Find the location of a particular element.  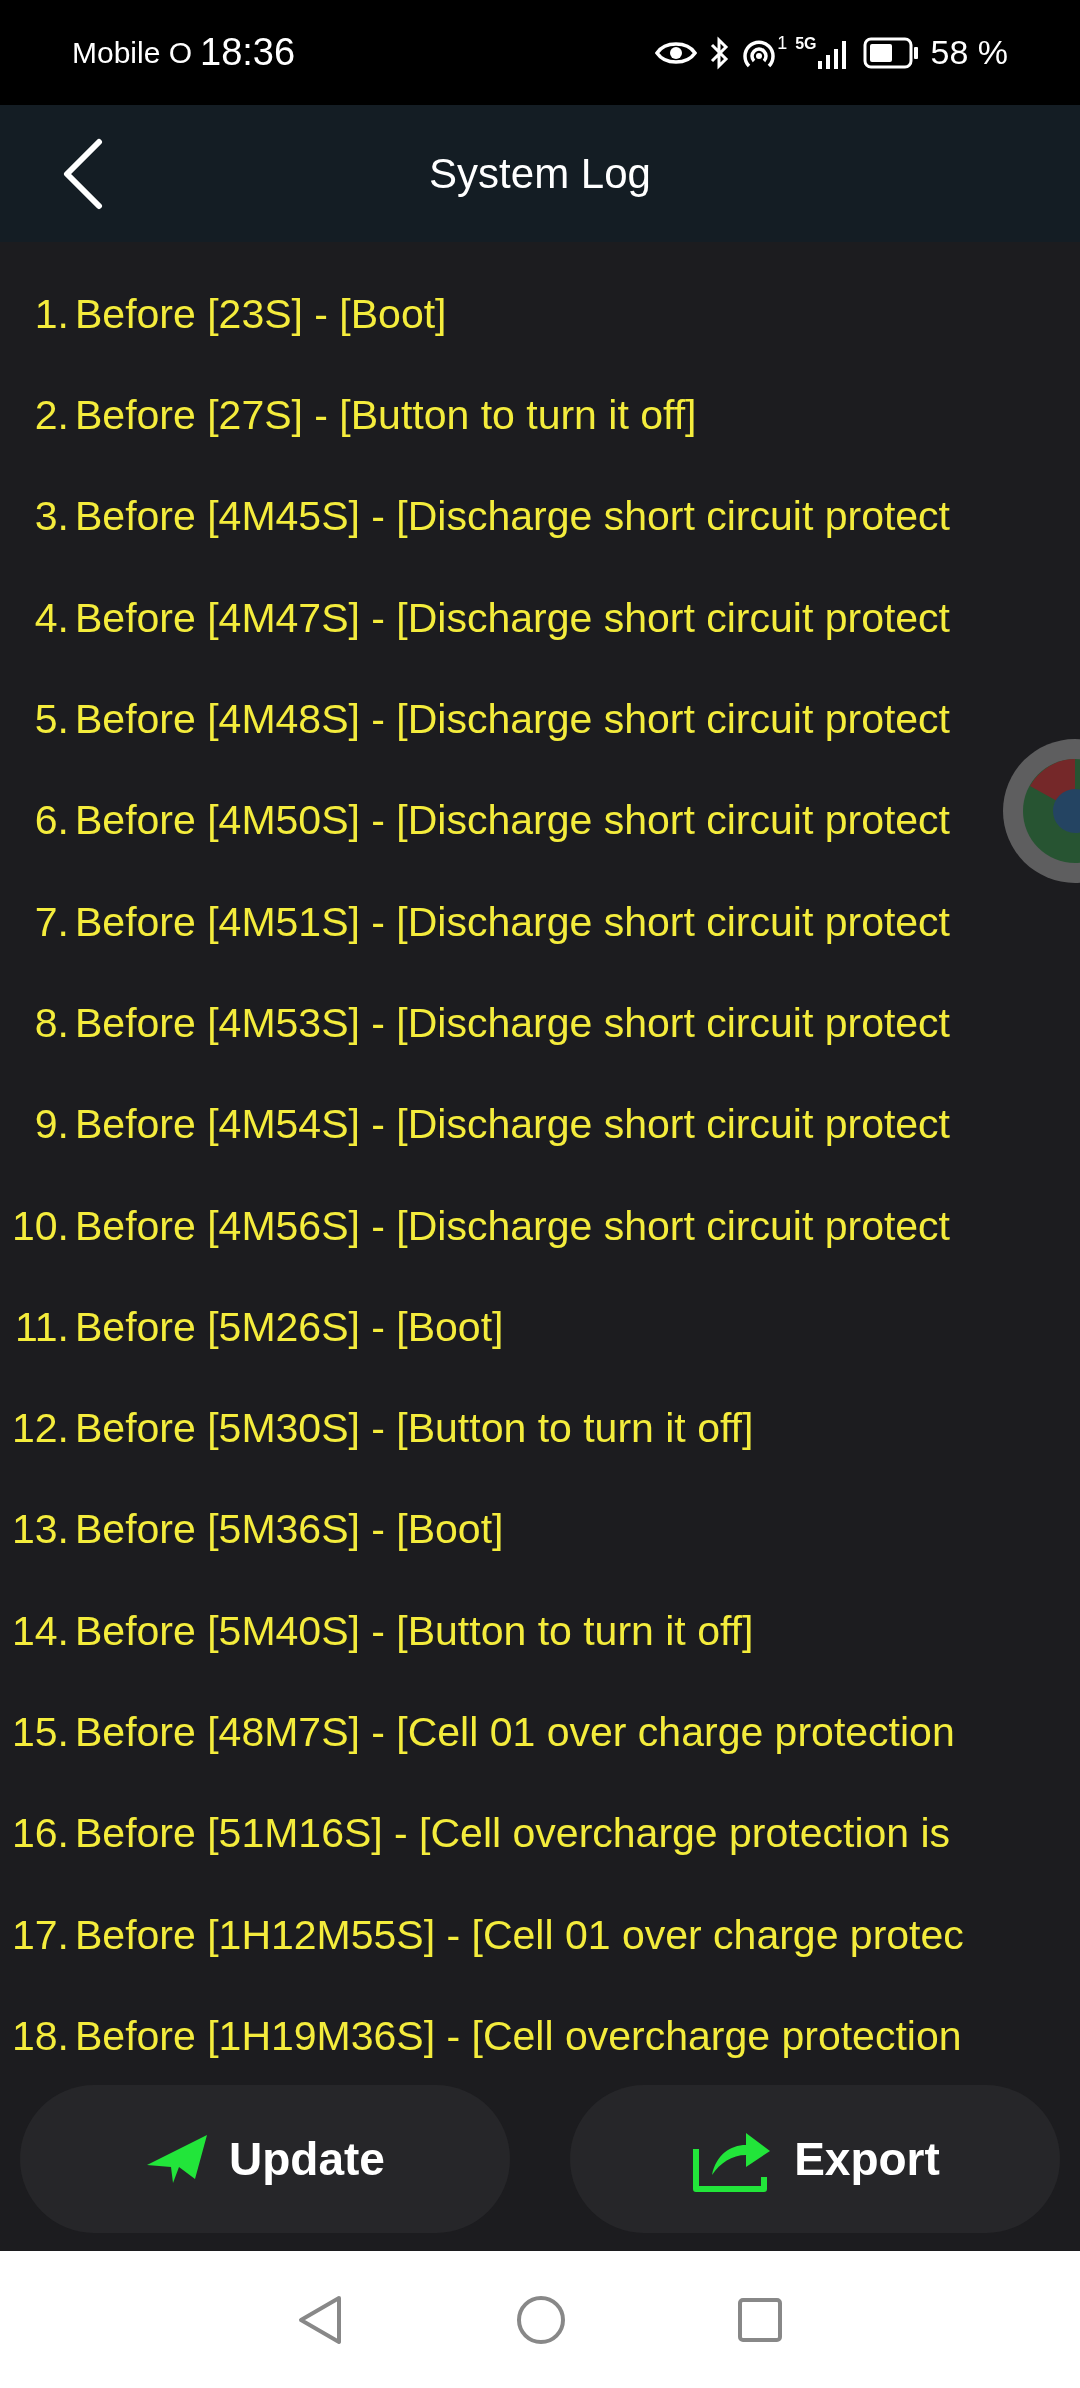

entry-number: 7. is located at coordinates (51, 922).